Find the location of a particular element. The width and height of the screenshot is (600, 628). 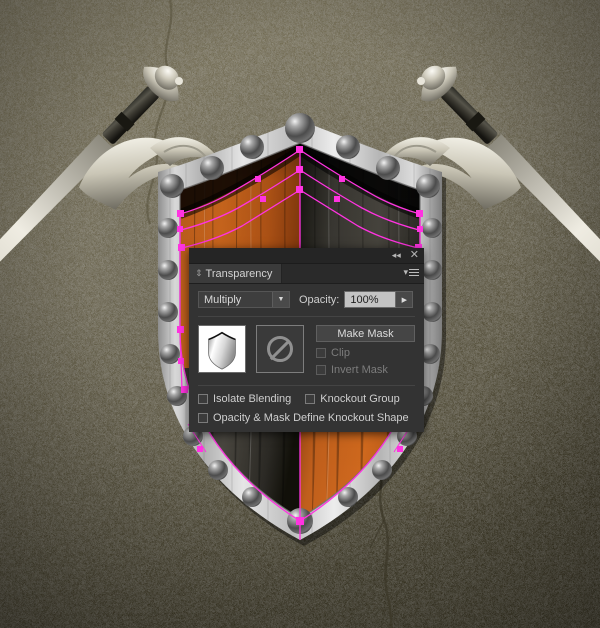

opacity-mask-knockout-checkbox is located at coordinates (203, 418).